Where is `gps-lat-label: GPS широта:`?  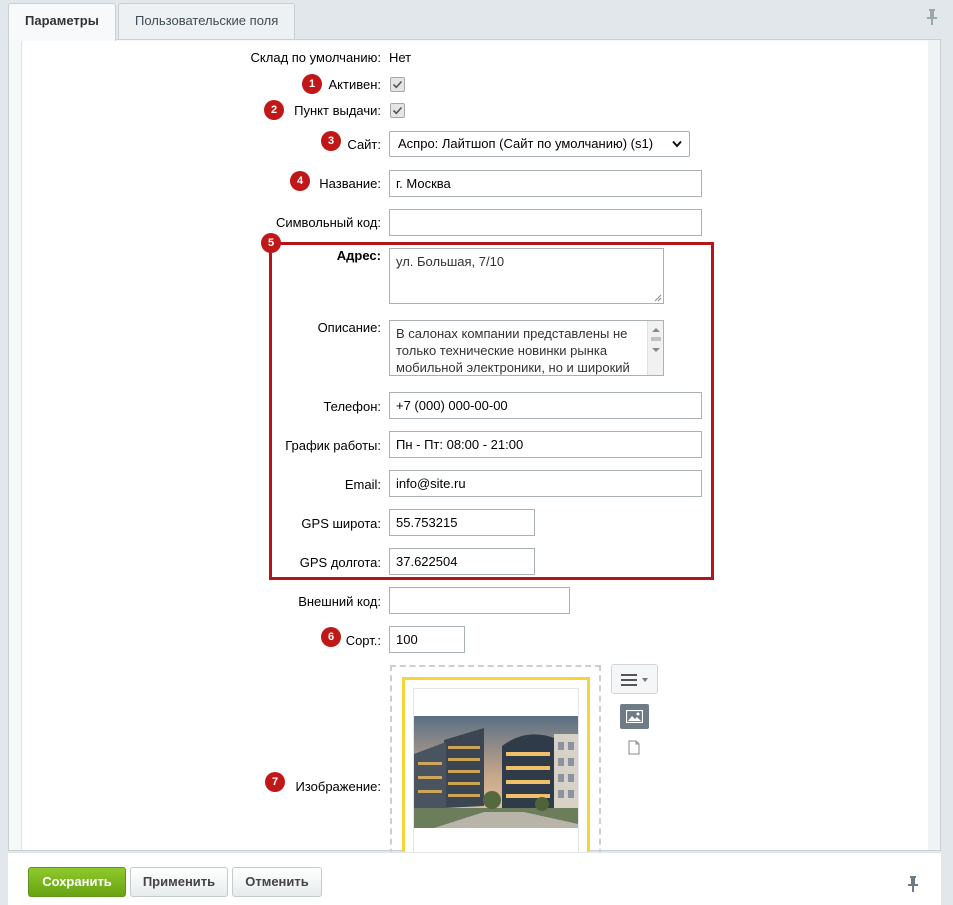 gps-lat-label: GPS широта: is located at coordinates (341, 523).